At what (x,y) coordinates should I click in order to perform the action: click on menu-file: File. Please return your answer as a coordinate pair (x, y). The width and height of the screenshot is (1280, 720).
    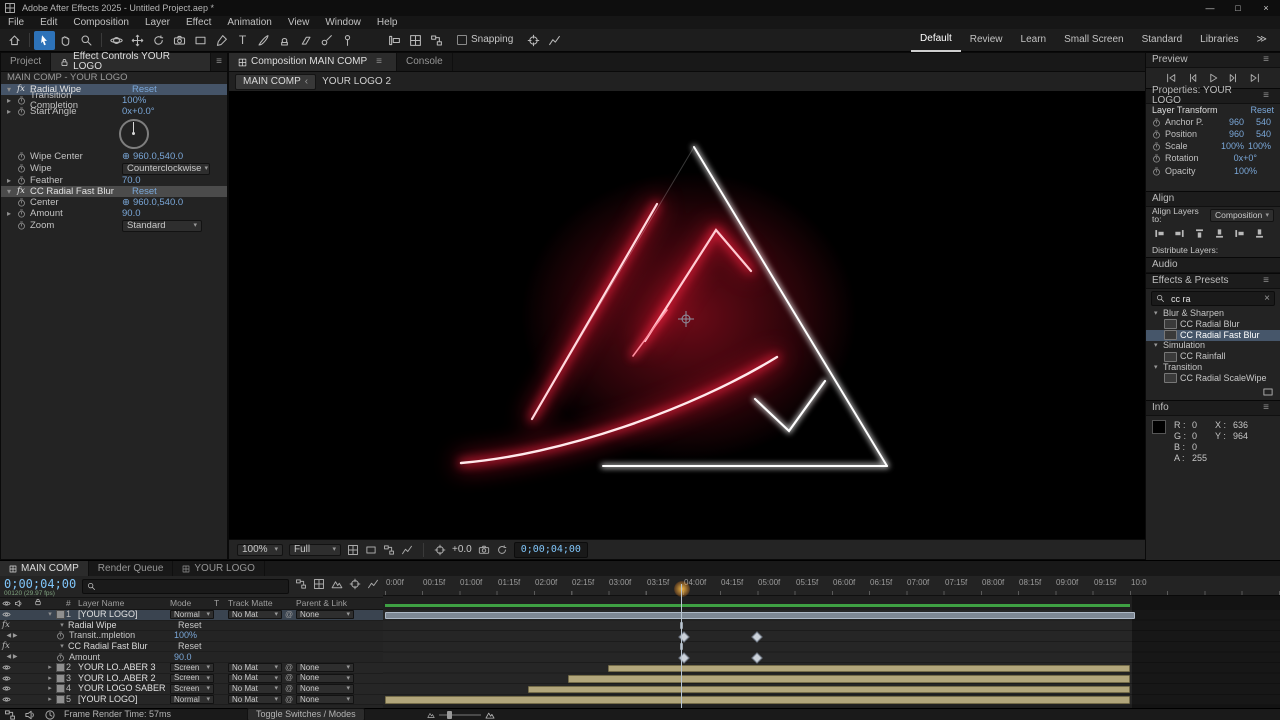
    Looking at the image, I should click on (16, 22).